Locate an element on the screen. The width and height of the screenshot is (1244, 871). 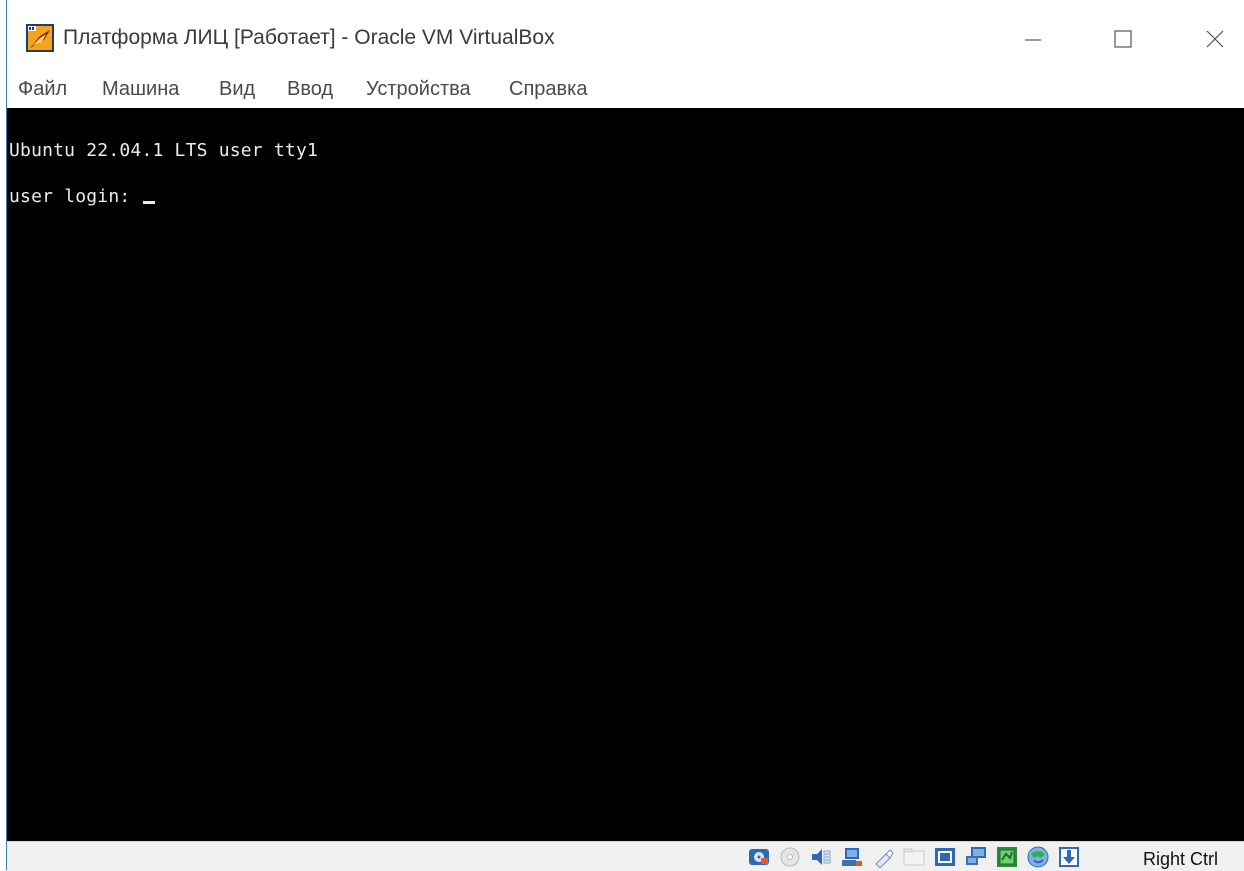
login-prompt-text: user login: is located at coordinates (75, 196).